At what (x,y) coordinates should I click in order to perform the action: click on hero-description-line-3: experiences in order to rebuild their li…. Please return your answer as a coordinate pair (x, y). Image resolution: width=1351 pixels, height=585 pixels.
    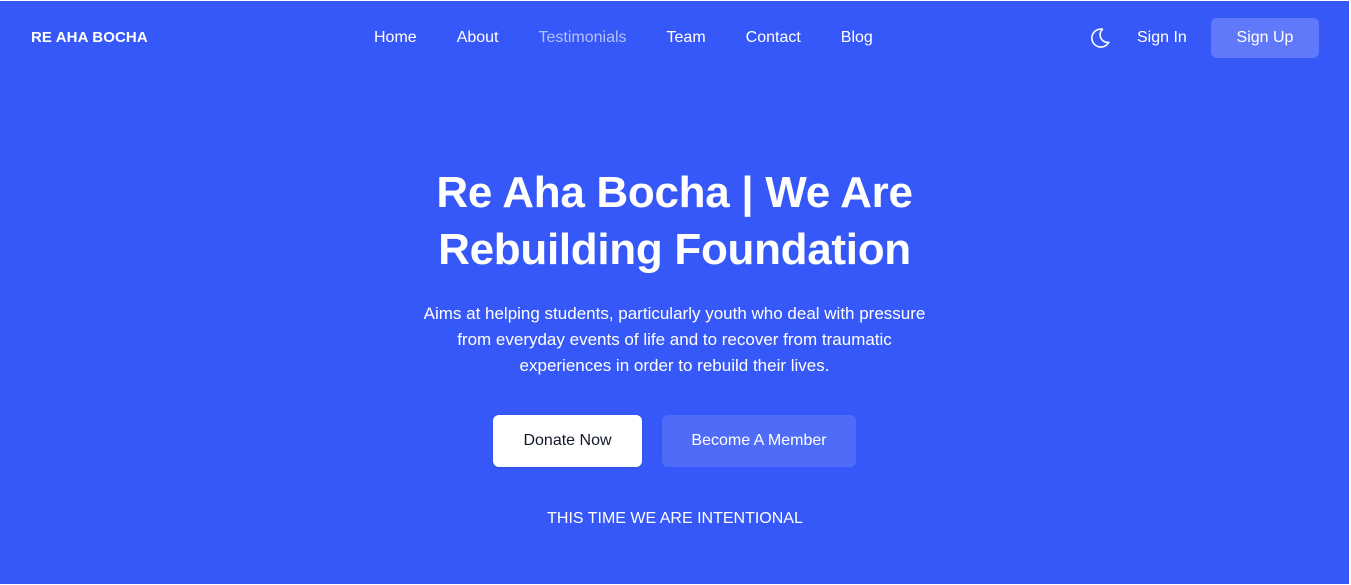
    Looking at the image, I should click on (674, 365).